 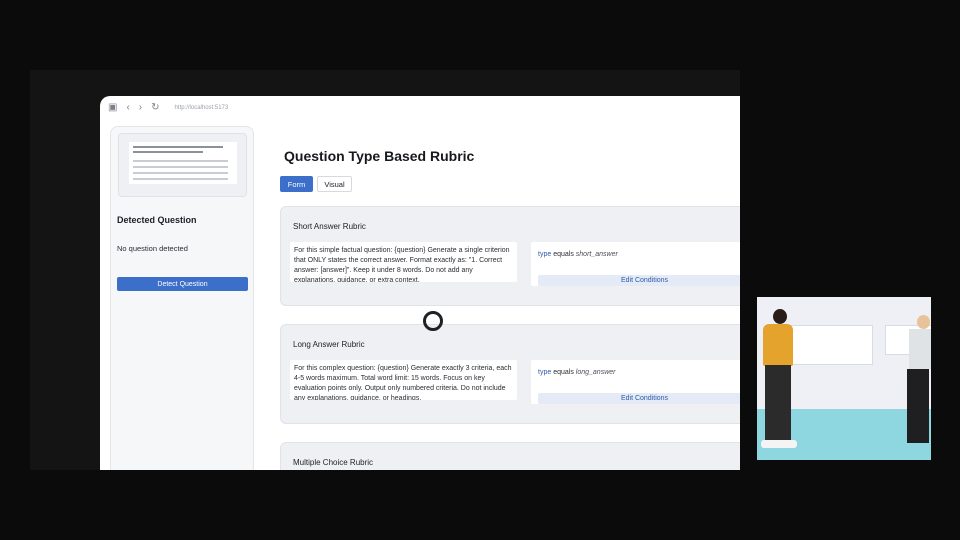 I want to click on address-bar: http://localhost:5173, so click(x=202, y=108).